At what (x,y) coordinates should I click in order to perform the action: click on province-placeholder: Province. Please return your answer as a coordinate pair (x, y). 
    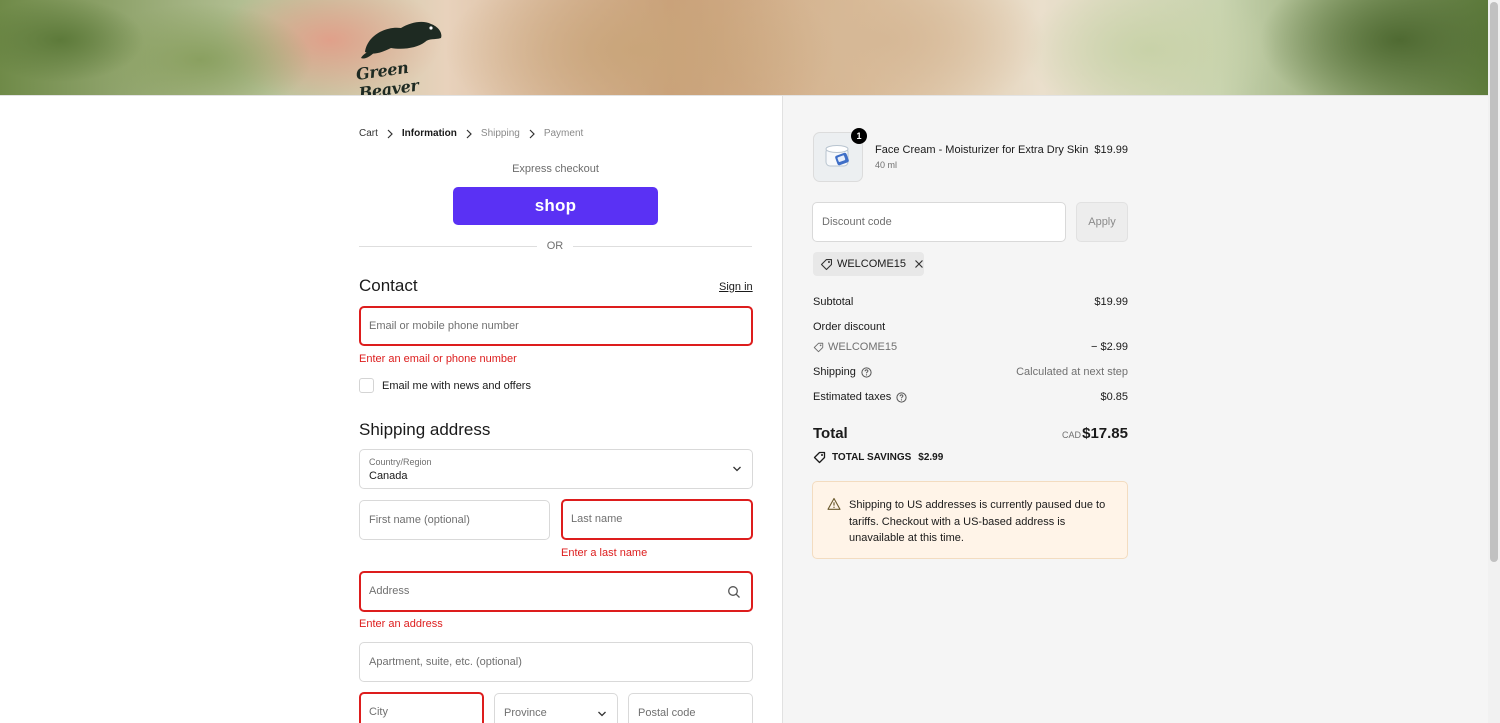
    Looking at the image, I should click on (525, 713).